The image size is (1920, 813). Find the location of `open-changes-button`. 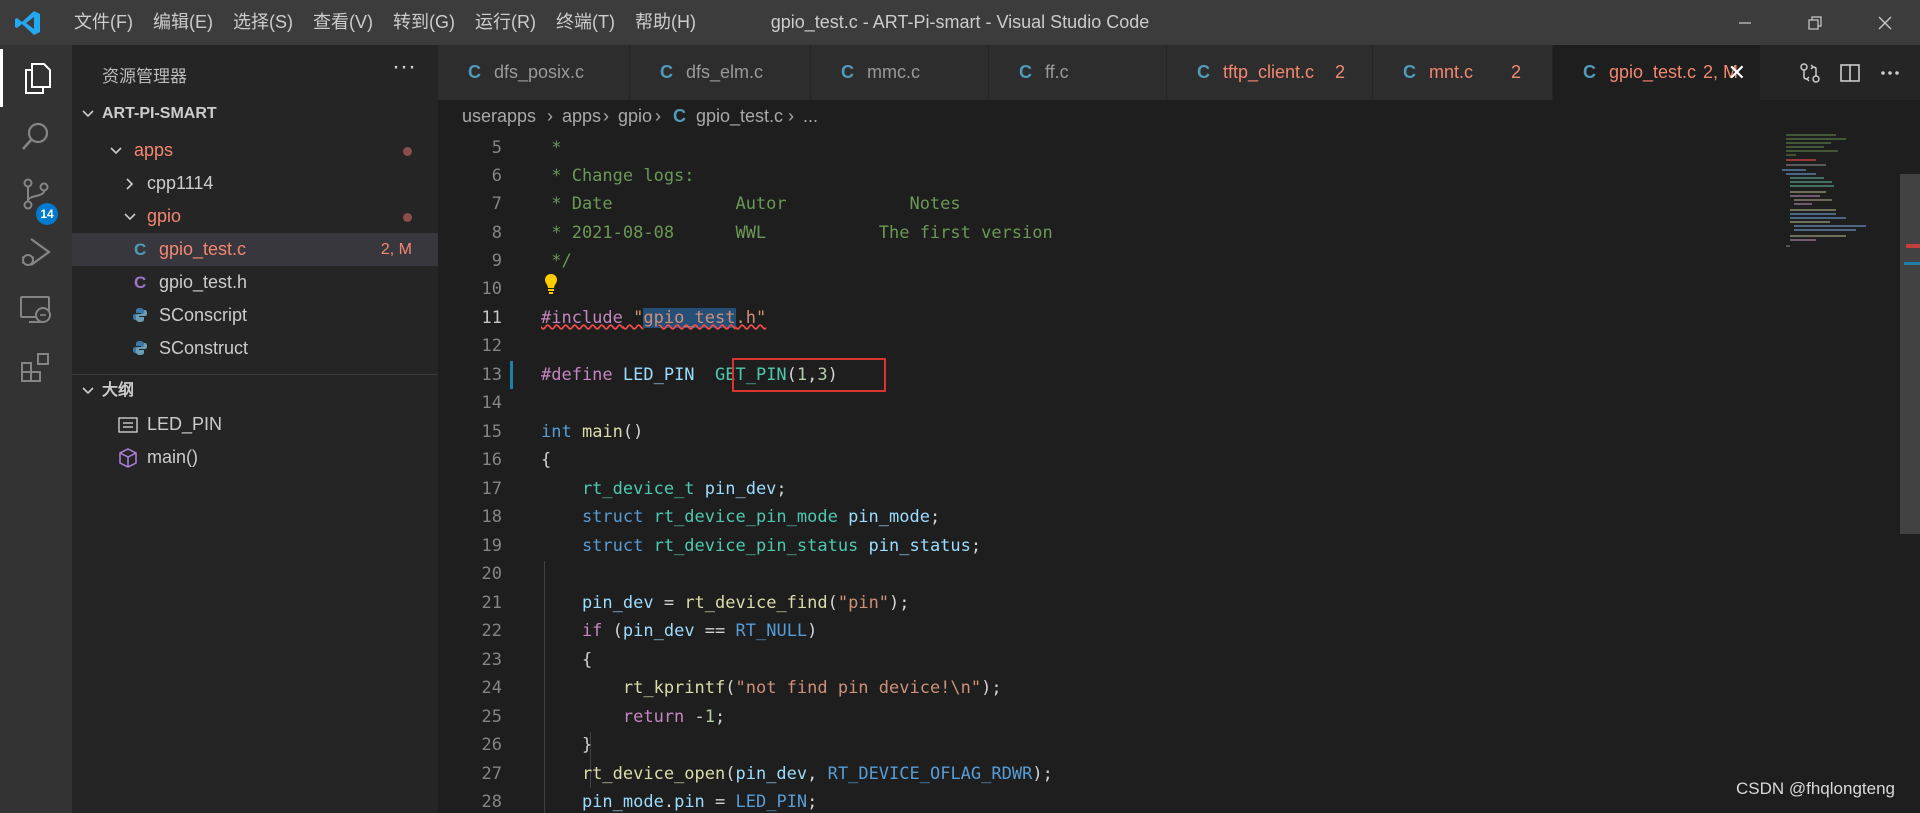

open-changes-button is located at coordinates (1810, 72).